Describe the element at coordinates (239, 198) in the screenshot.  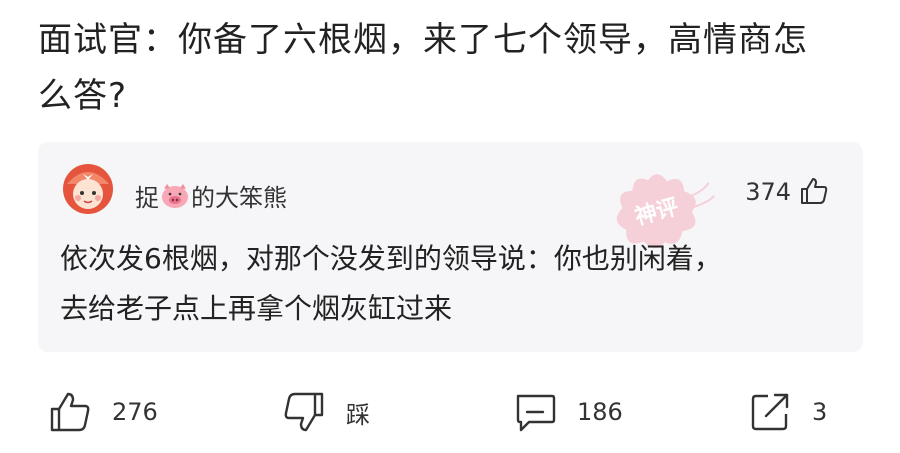
I see `username-suffix: 的大笨熊` at that location.